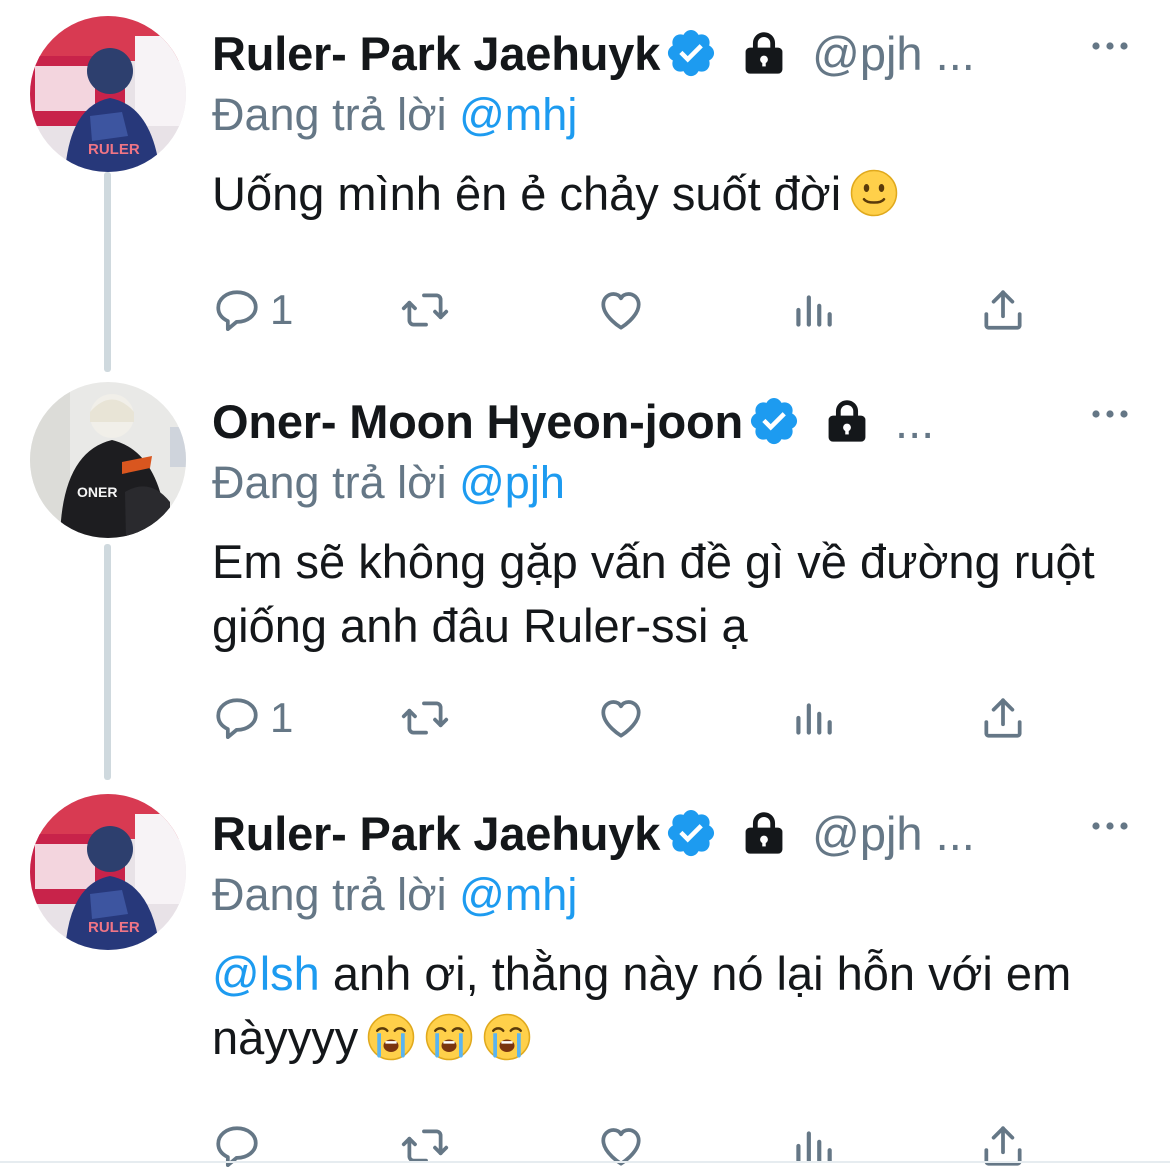 Image resolution: width=1170 pixels, height=1175 pixels. Describe the element at coordinates (97, 492) in the screenshot. I see `avatar-jacket-text: ONER` at that location.